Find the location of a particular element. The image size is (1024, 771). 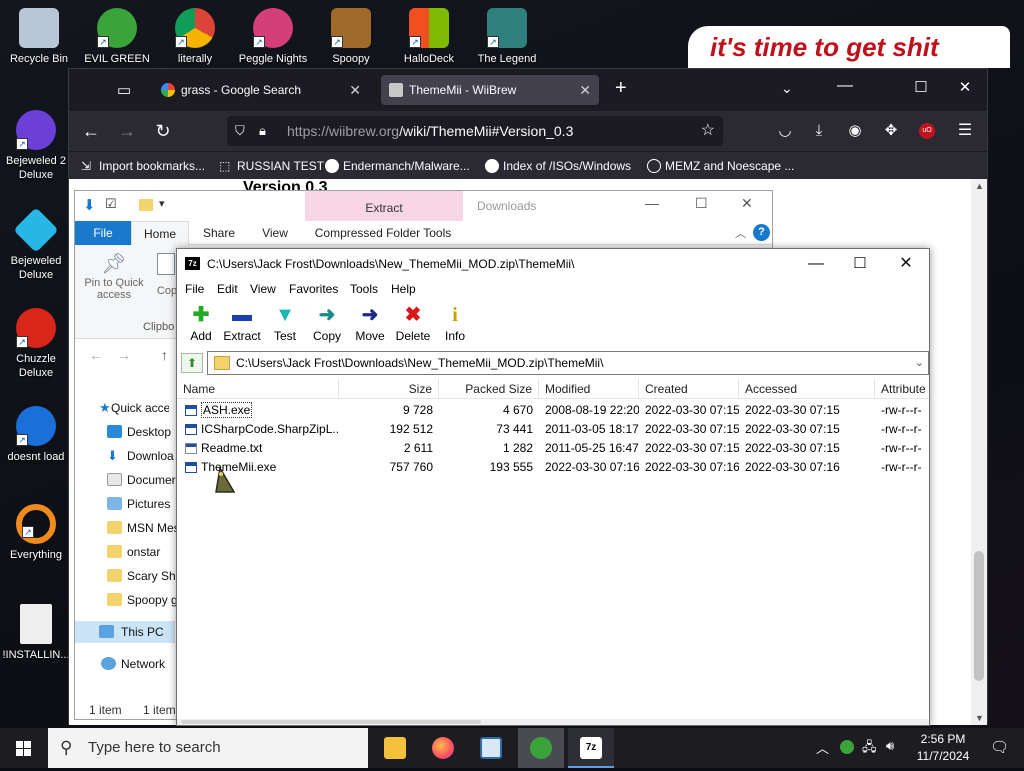

downloads-icon: ⤓ is located at coordinates (819, 131).